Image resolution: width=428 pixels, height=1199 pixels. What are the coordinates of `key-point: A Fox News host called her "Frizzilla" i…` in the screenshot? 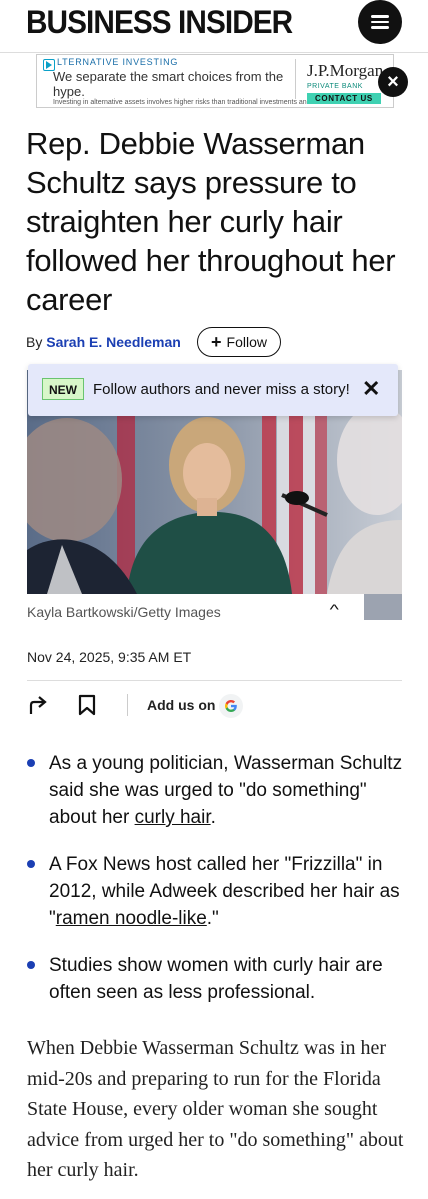 It's located at (217, 891).